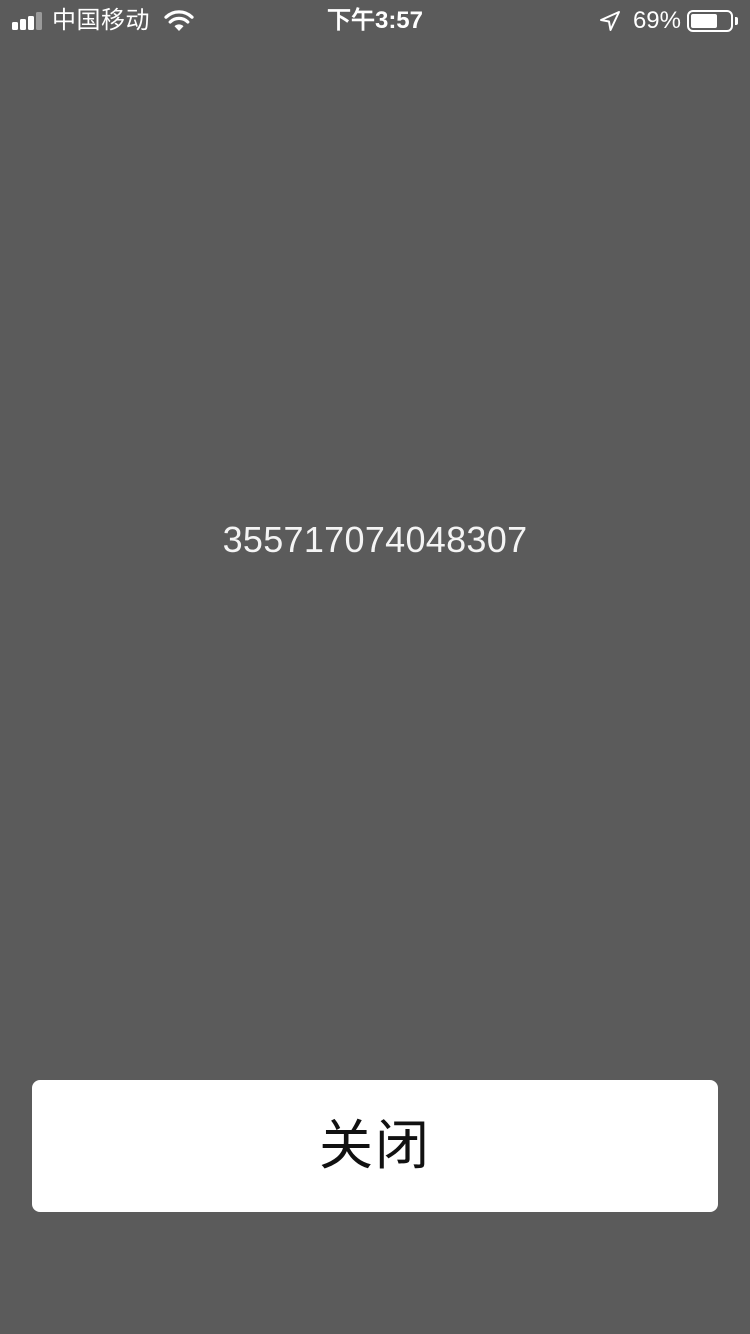 The image size is (750, 1334). I want to click on close-button: 关闭, so click(375, 1146).